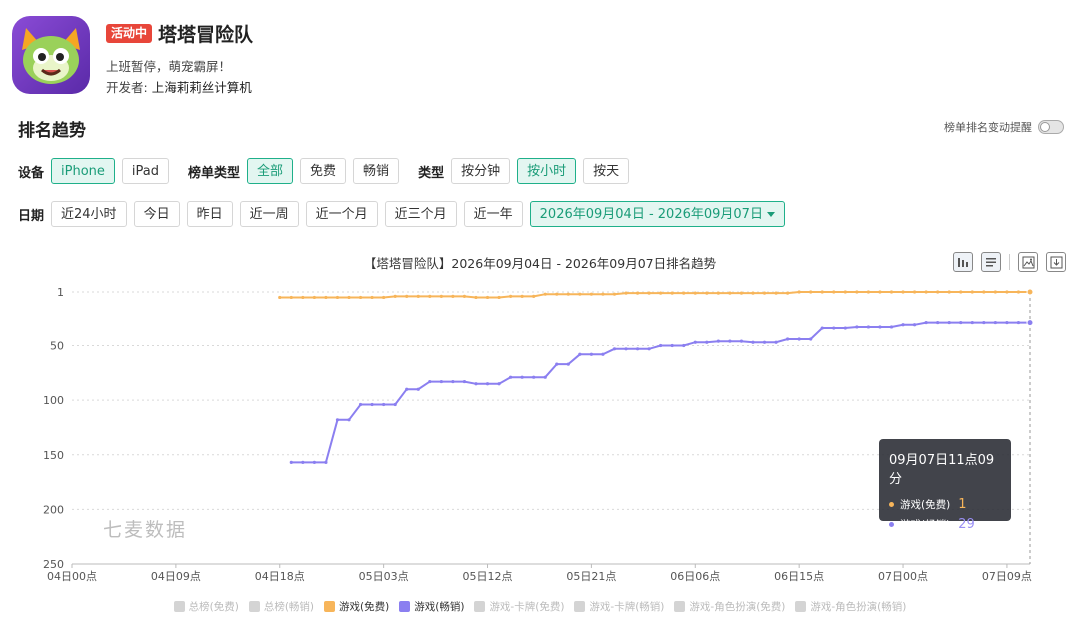 This screenshot has width=1080, height=618. Describe the element at coordinates (323, 171) in the screenshot. I see `chart-type-free-button: 免费` at that location.